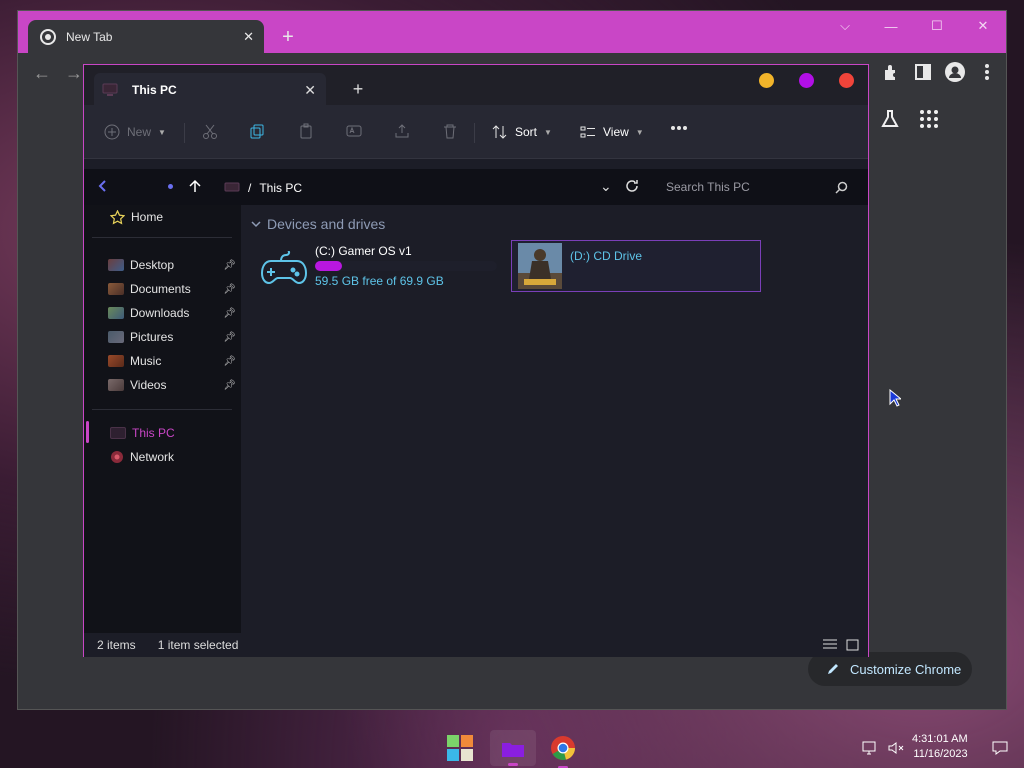 This screenshot has height=768, width=1024. Describe the element at coordinates (172, 313) in the screenshot. I see `nav-item-downloads: Downloads 📌︎` at that location.